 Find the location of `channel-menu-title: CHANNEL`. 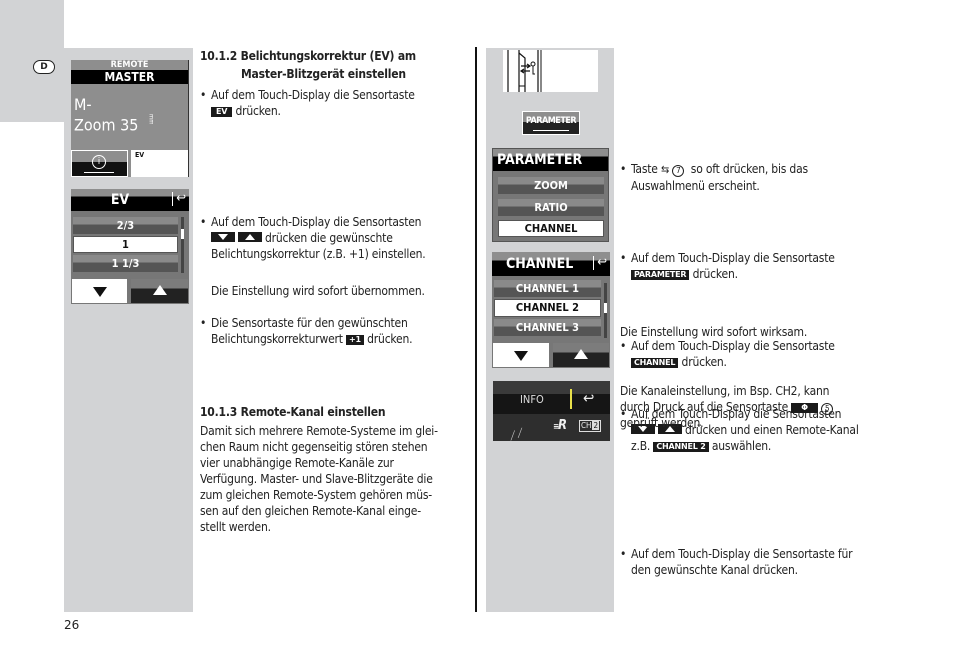

channel-menu-title: CHANNEL is located at coordinates (540, 264).